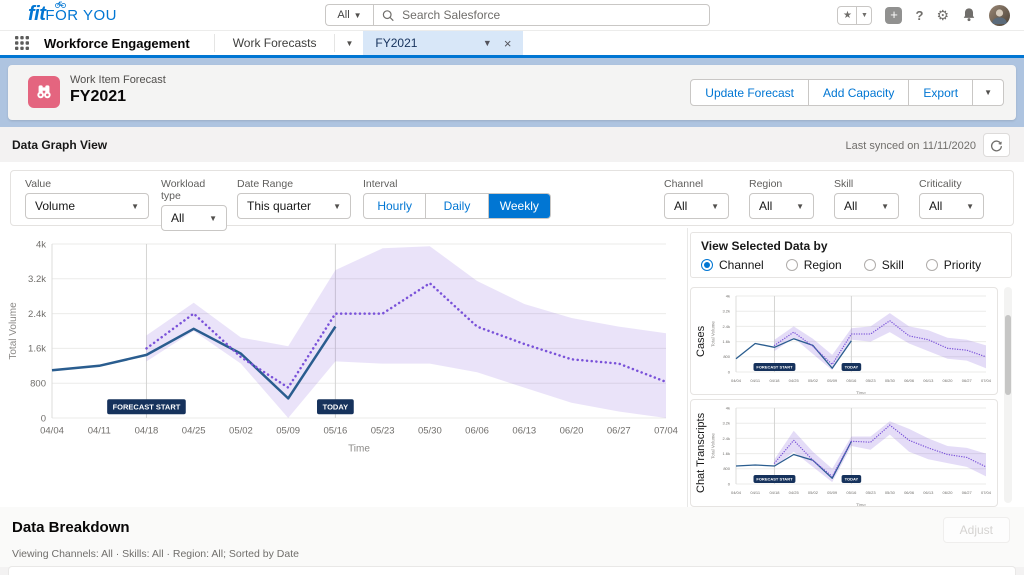  Describe the element at coordinates (729, 371) in the screenshot. I see `svg-text: 0` at that location.